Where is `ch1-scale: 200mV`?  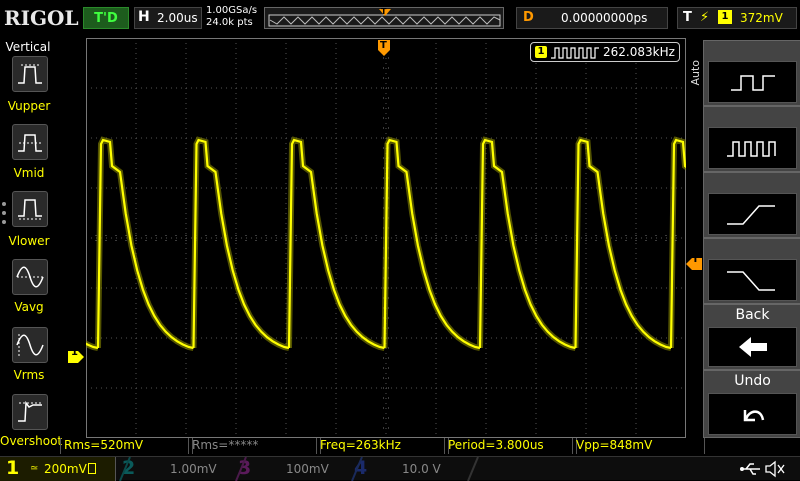
ch1-scale: 200mV is located at coordinates (65, 469).